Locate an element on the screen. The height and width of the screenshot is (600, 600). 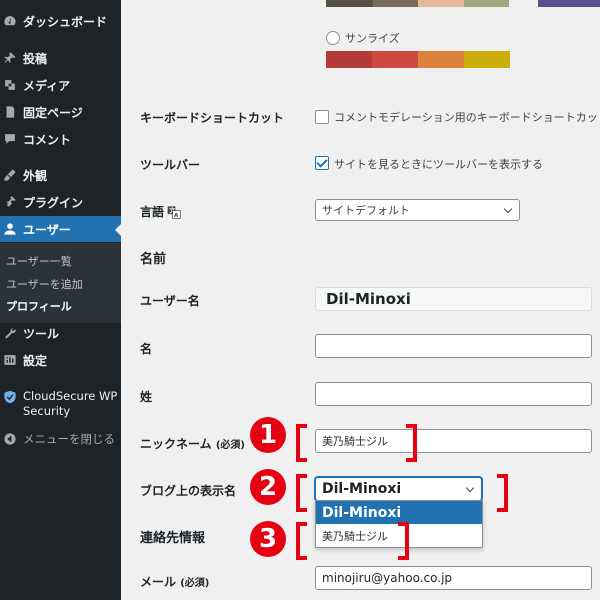
translation-icon: 文A is located at coordinates (174, 211).